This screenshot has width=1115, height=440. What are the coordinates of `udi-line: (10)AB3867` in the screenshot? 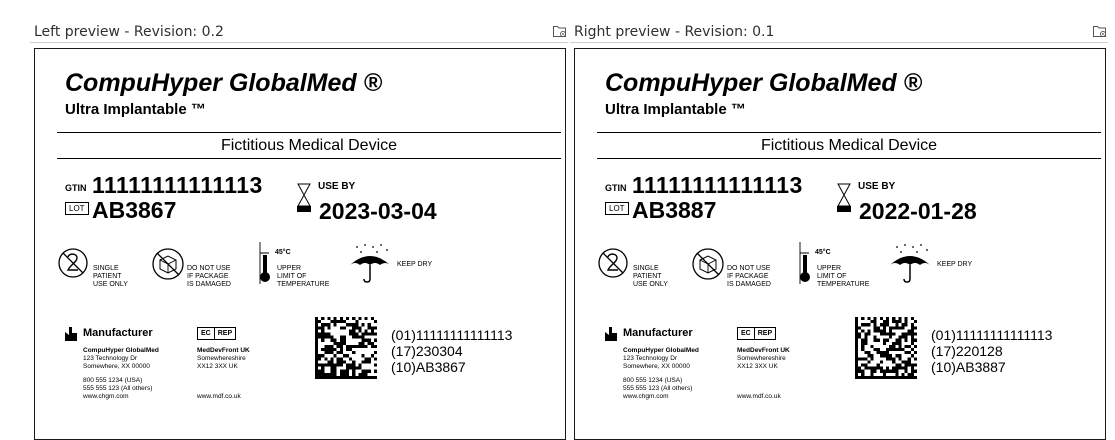 It's located at (428, 367).